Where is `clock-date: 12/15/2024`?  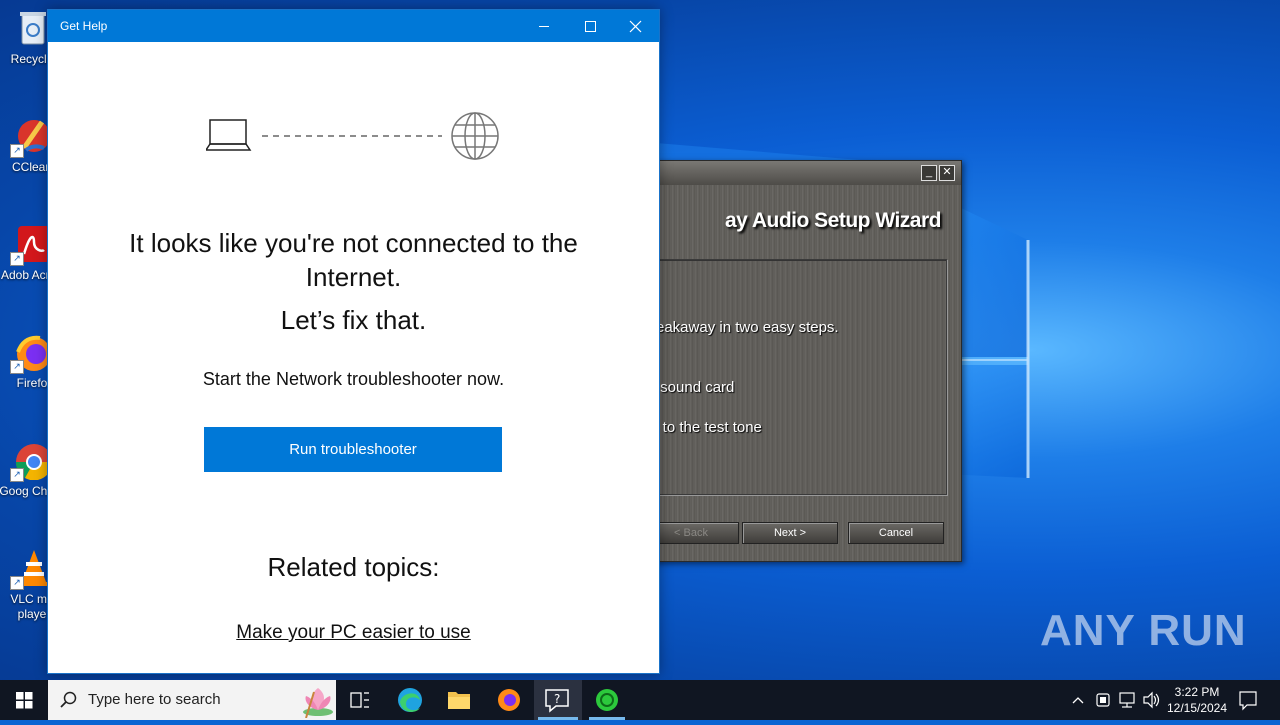
clock-date: 12/15/2024 is located at coordinates (1197, 708).